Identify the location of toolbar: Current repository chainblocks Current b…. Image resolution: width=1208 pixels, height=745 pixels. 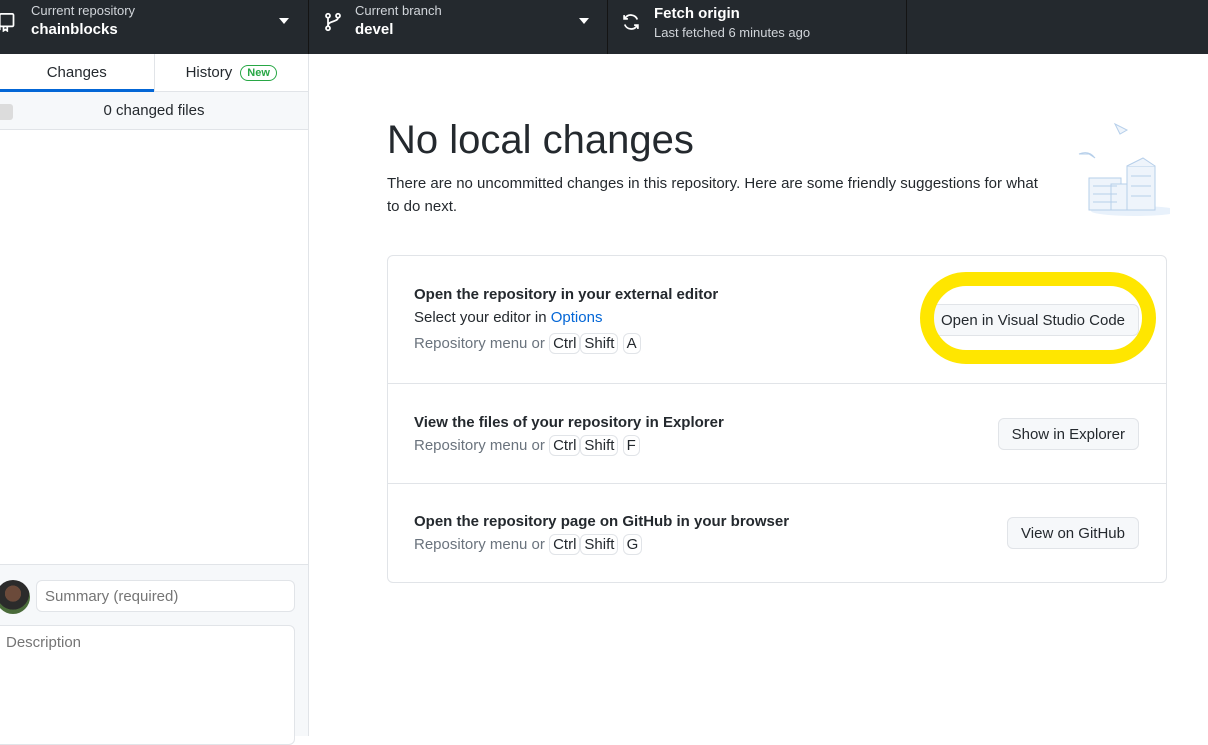
(604, 27).